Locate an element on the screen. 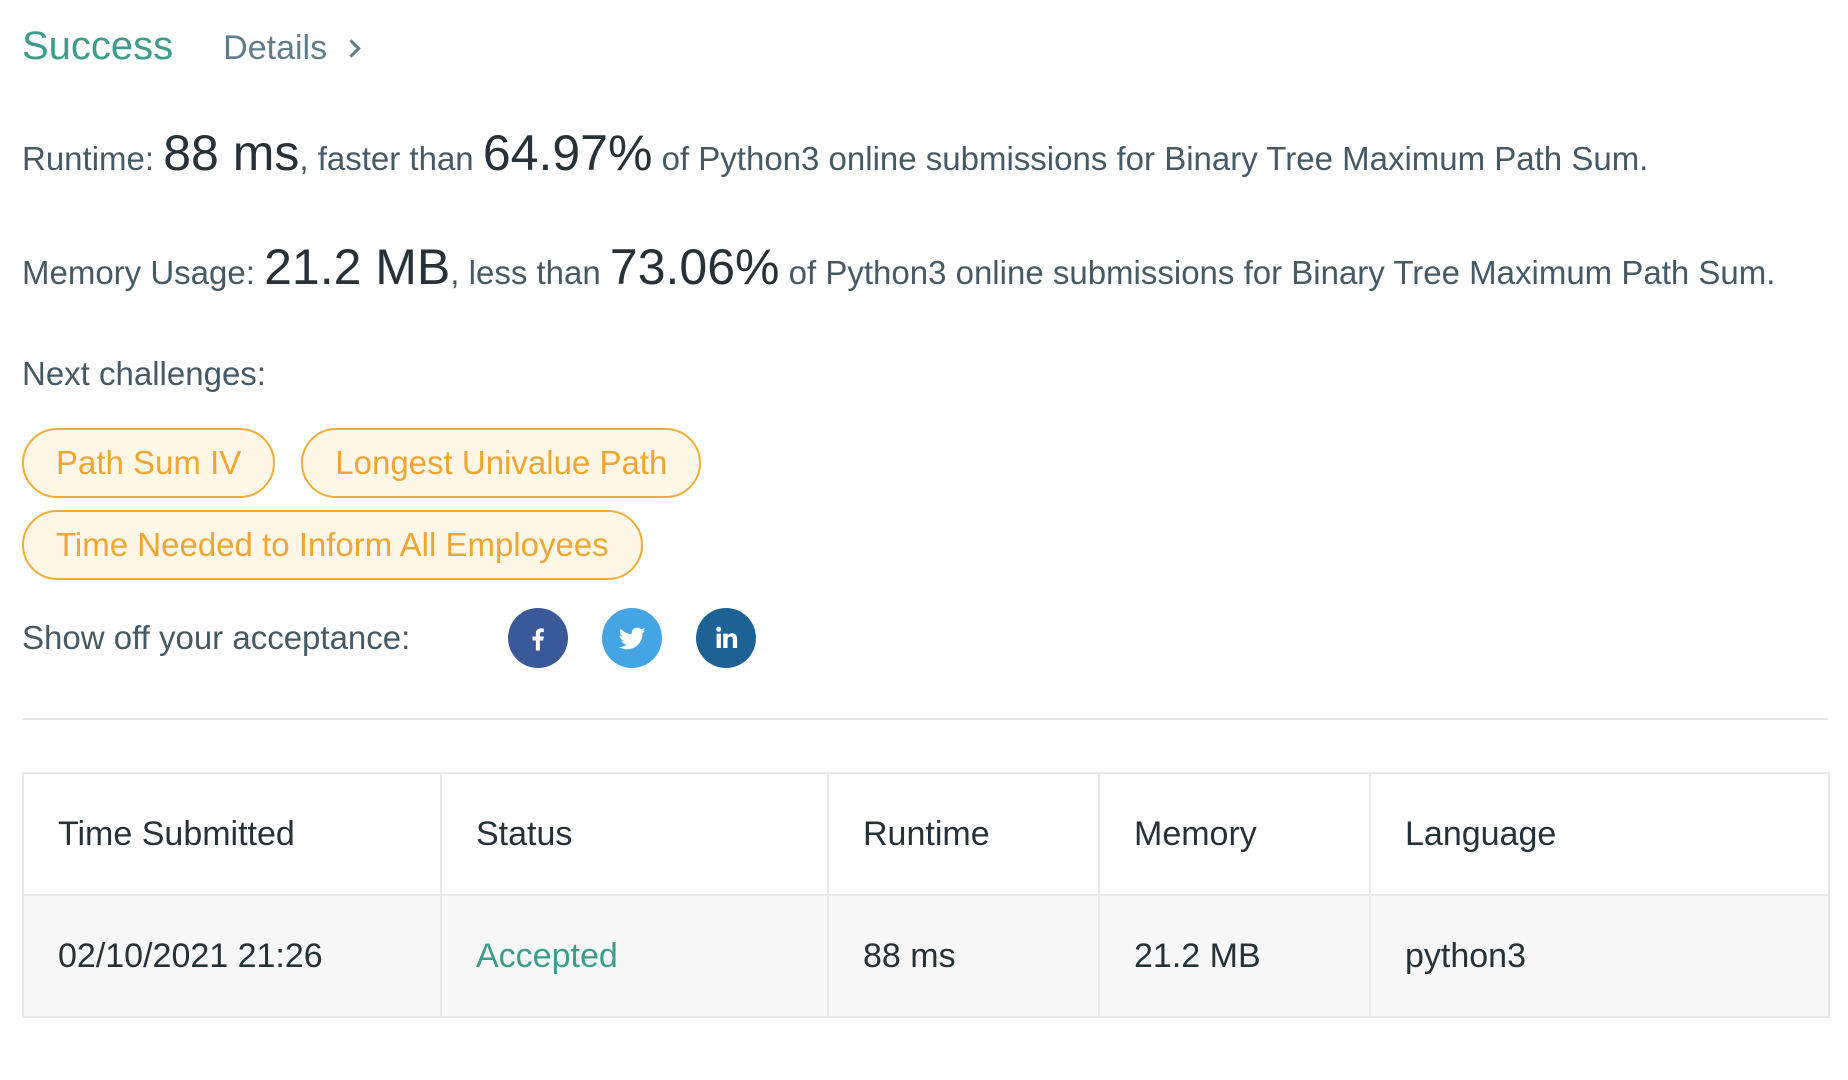 The image size is (1848, 1080). cell-runtime: 88 ms is located at coordinates (963, 956).